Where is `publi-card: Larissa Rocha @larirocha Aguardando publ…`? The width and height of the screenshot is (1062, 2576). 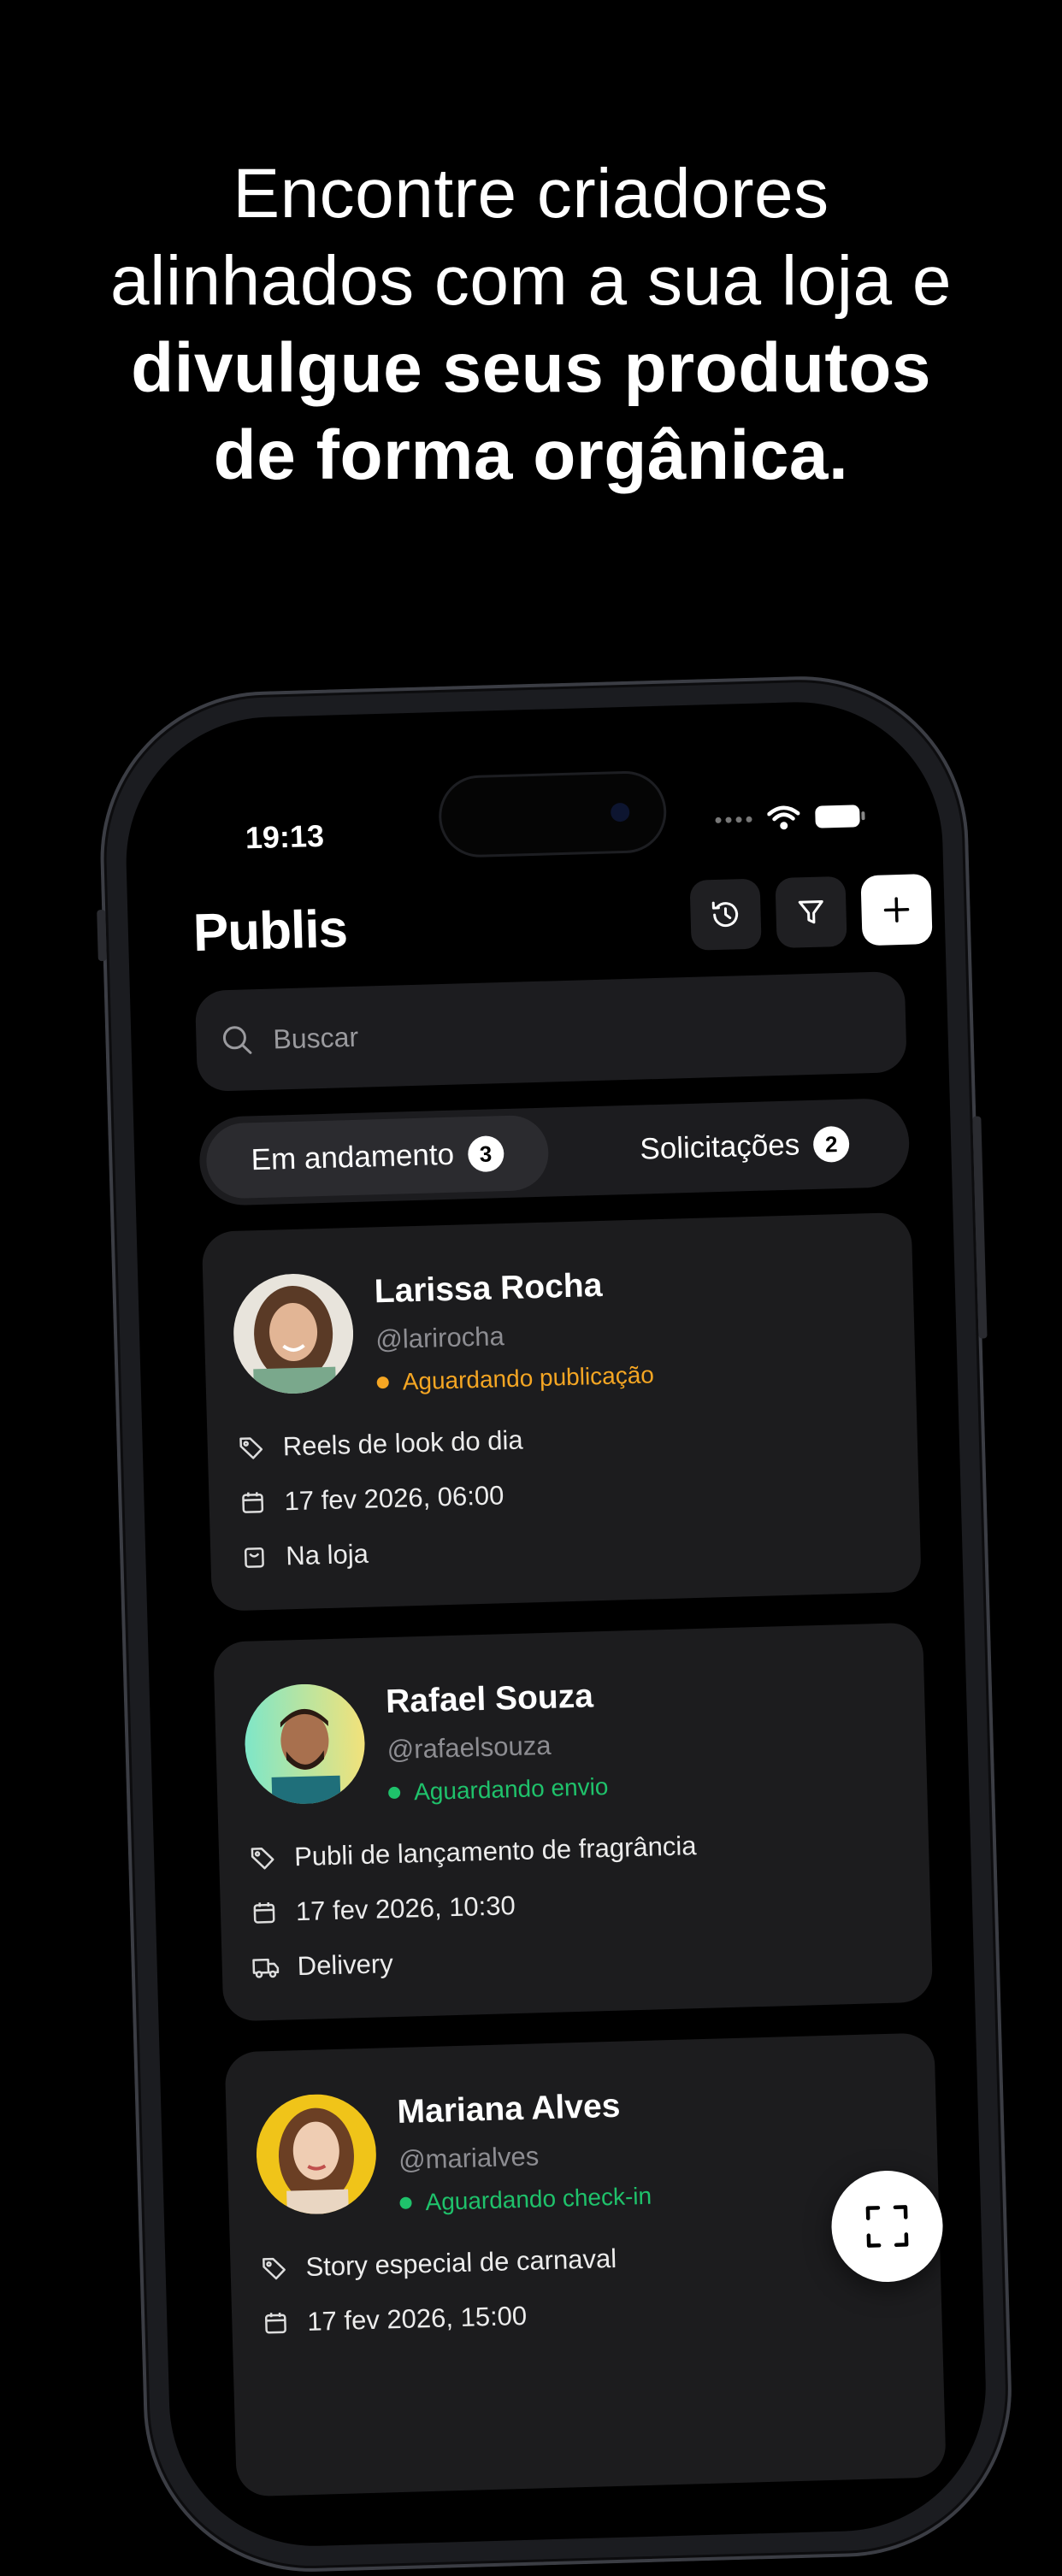
publi-card: Larissa Rocha @larirocha Aguardando publ… is located at coordinates (561, 1411).